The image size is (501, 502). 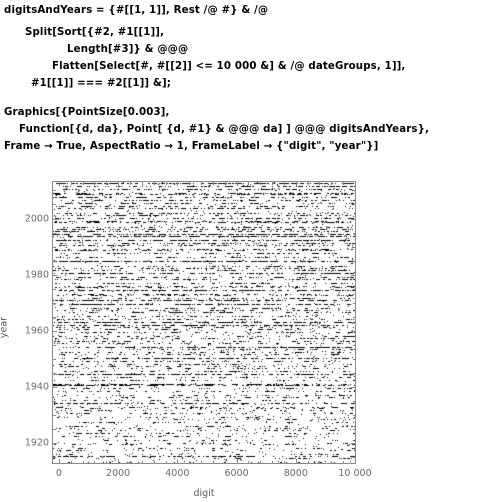 What do you see at coordinates (36, 275) in the screenshot?
I see `y-tick-label: 1980` at bounding box center [36, 275].